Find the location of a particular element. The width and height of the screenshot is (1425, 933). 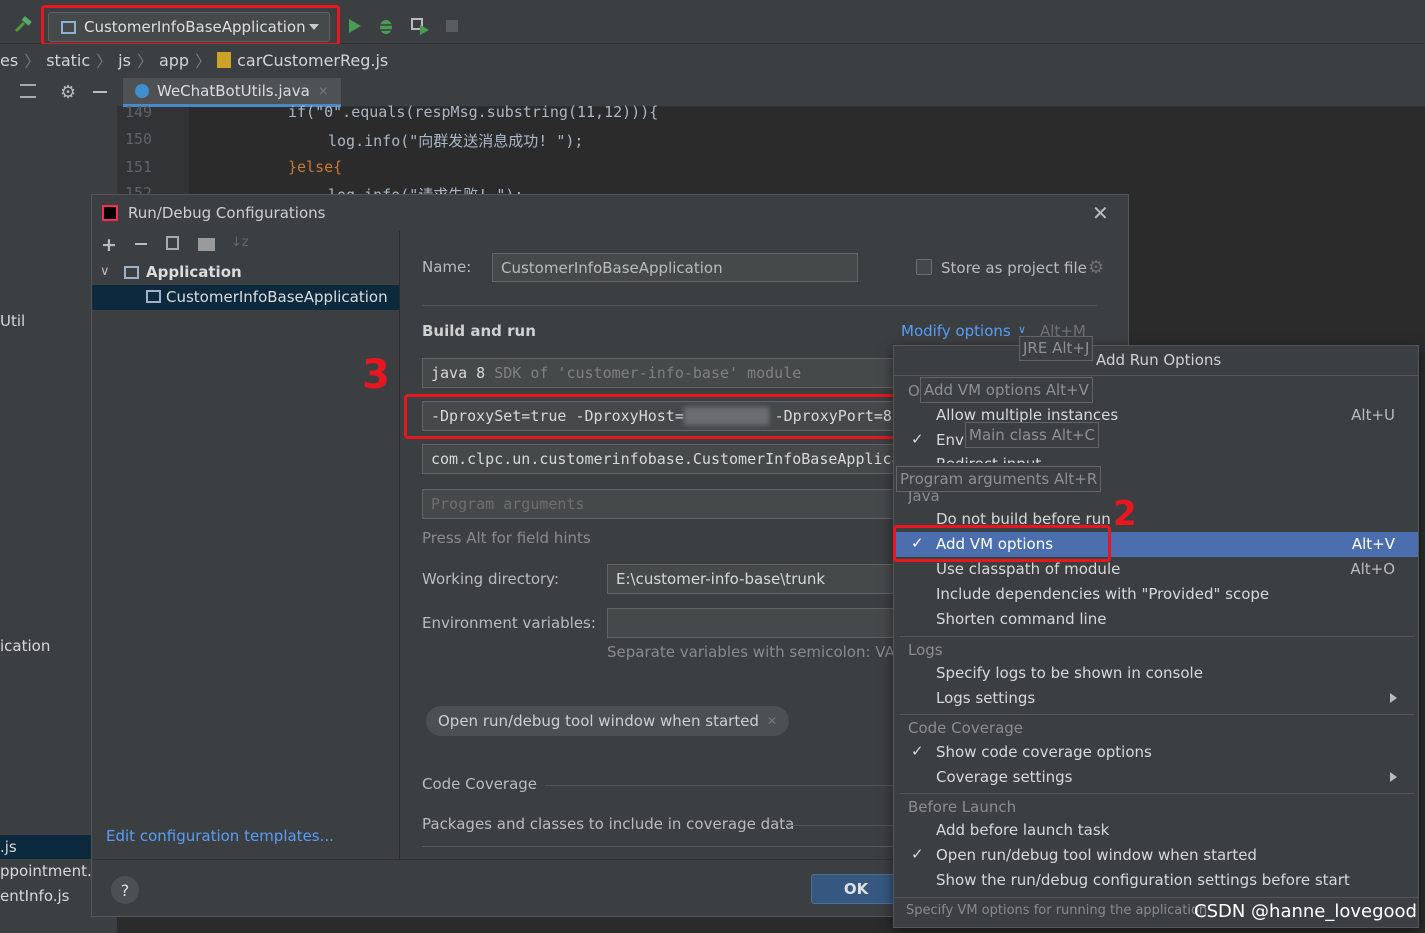

settings-gear-icon: ⚙ is located at coordinates (68, 92).